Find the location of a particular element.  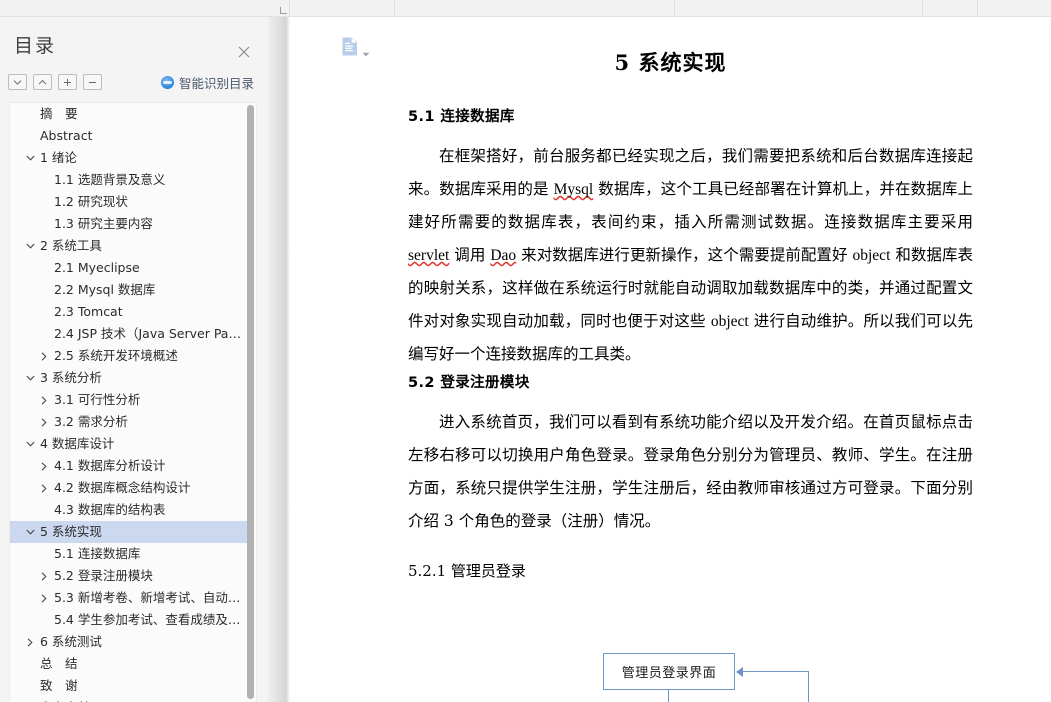

toc-item: 2.2 Mysql 数据库 is located at coordinates (129, 290).